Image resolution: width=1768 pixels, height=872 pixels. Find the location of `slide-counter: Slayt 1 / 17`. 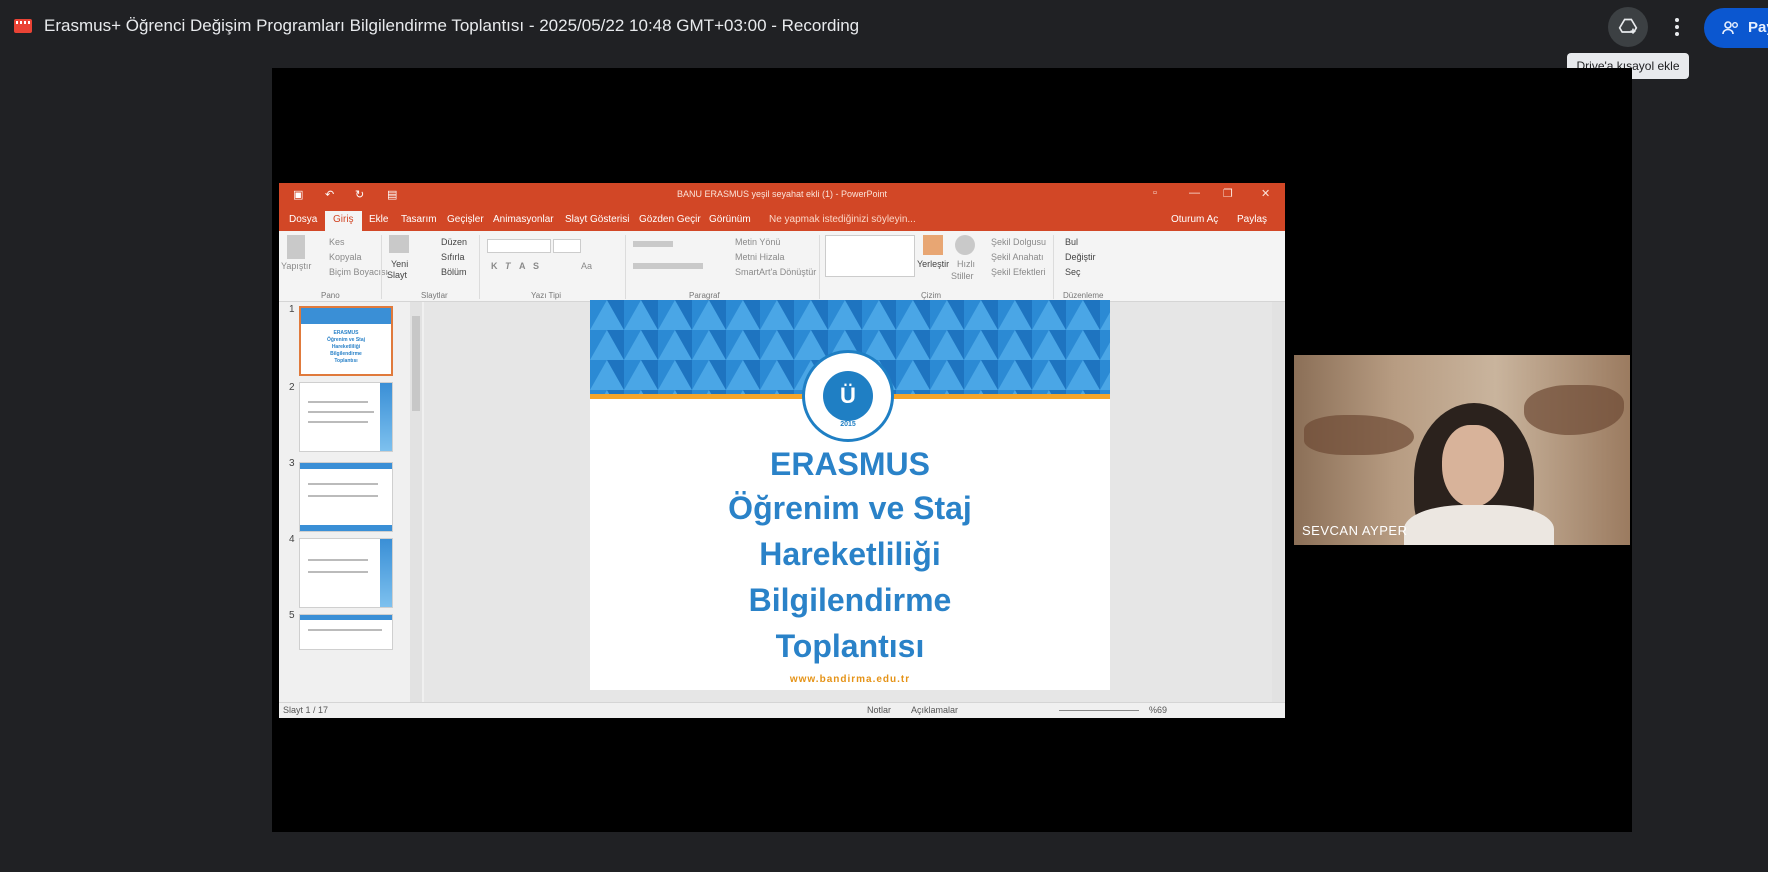

slide-counter: Slayt 1 / 17 is located at coordinates (306, 710).